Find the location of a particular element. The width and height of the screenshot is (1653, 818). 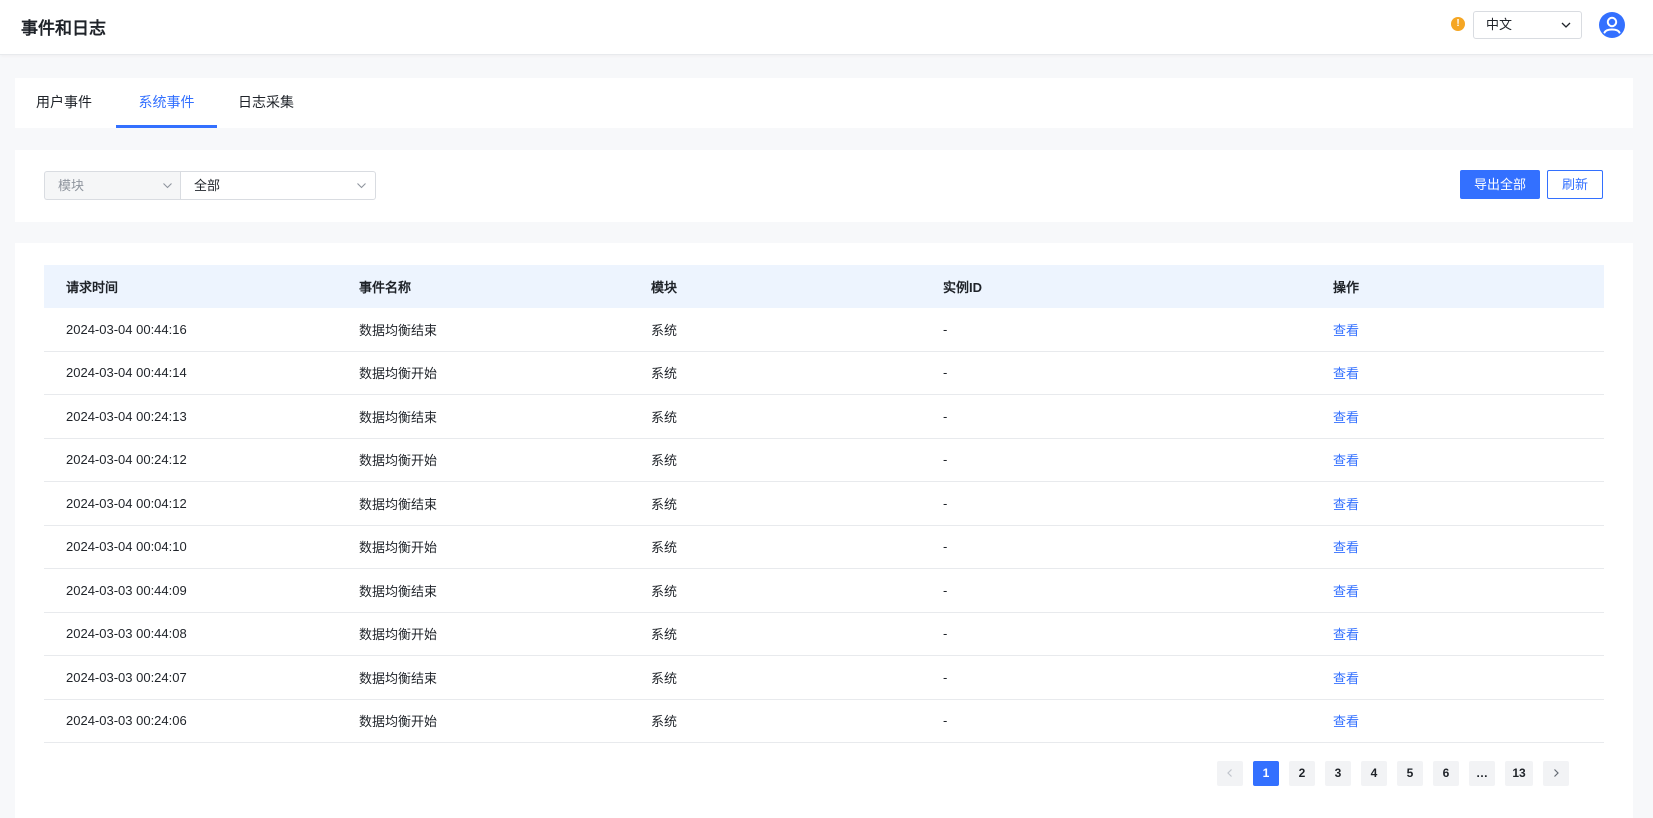

page-button: 13 is located at coordinates (1519, 773).